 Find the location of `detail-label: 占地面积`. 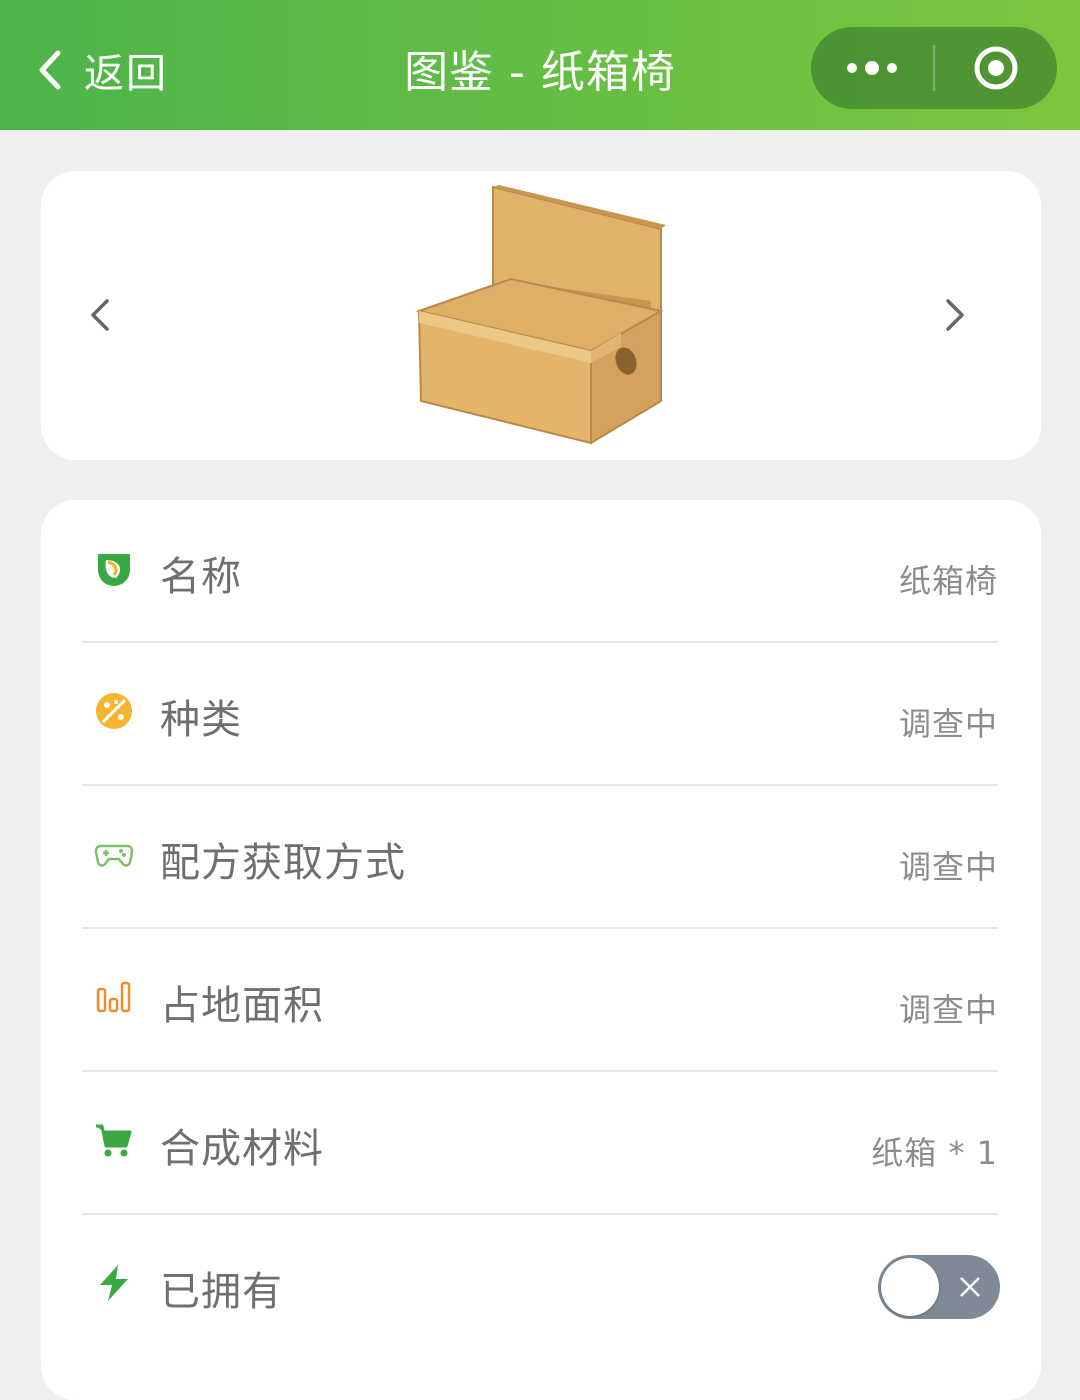

detail-label: 占地面积 is located at coordinates (242, 1006).